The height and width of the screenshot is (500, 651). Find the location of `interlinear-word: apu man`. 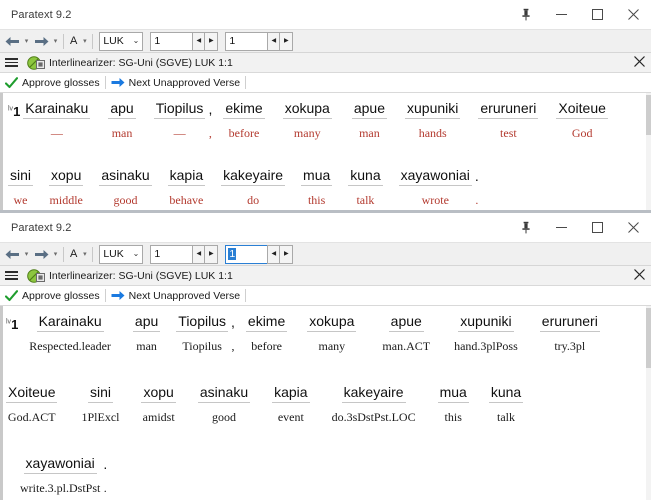

interlinear-word: apu man is located at coordinates (122, 121).